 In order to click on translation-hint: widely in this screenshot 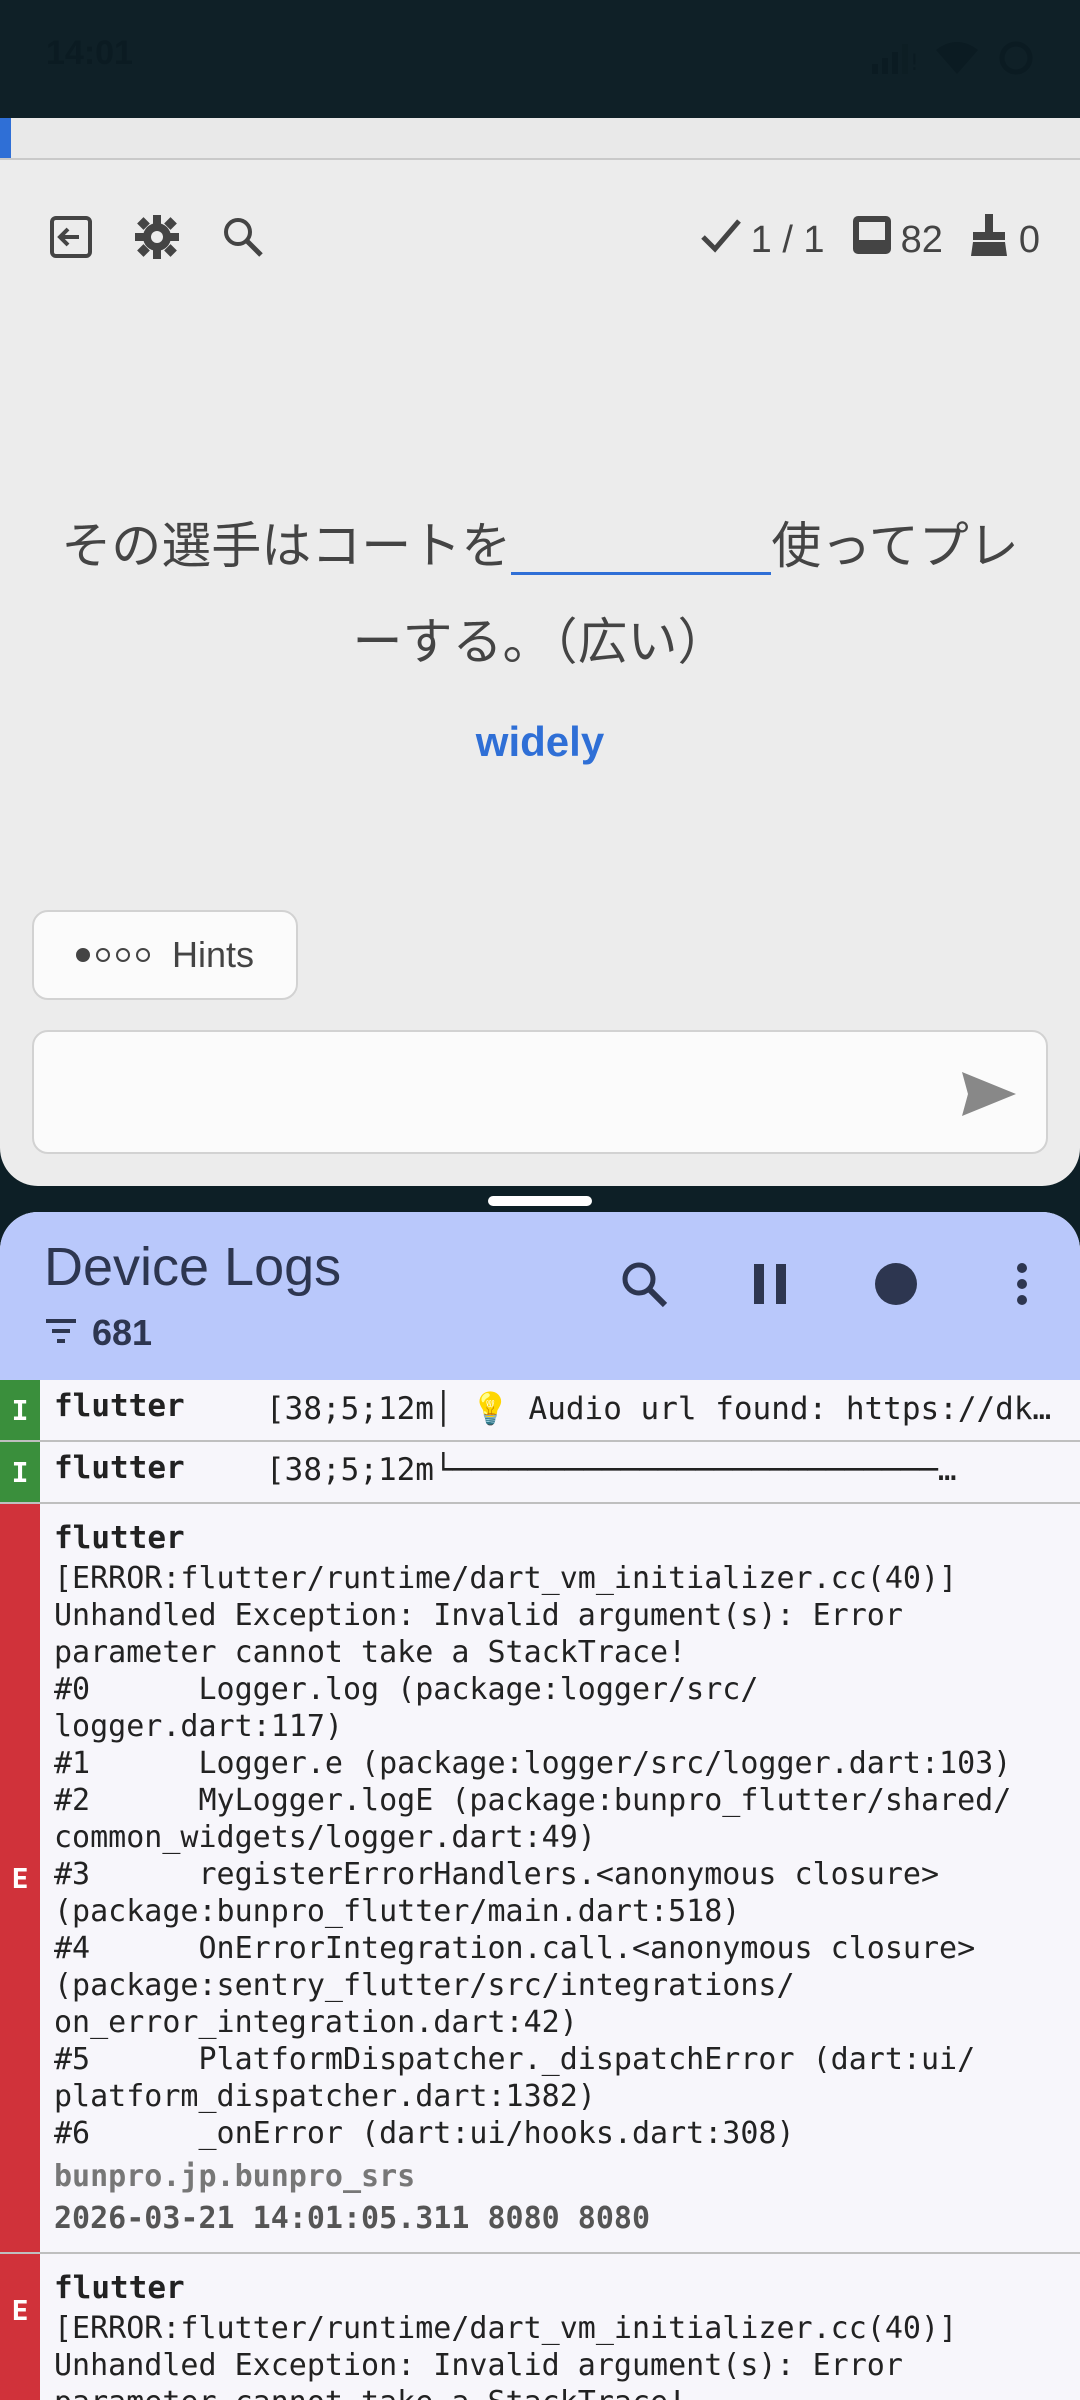, I will do `click(540, 741)`.